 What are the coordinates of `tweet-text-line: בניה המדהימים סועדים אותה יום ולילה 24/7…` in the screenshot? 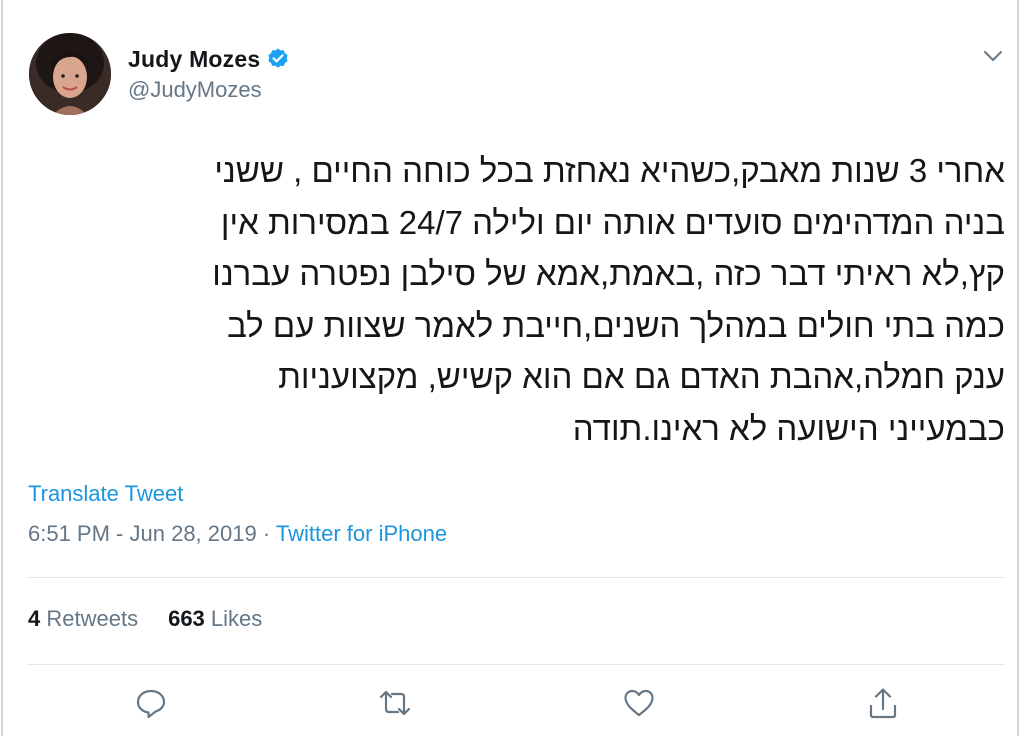 It's located at (612, 222).